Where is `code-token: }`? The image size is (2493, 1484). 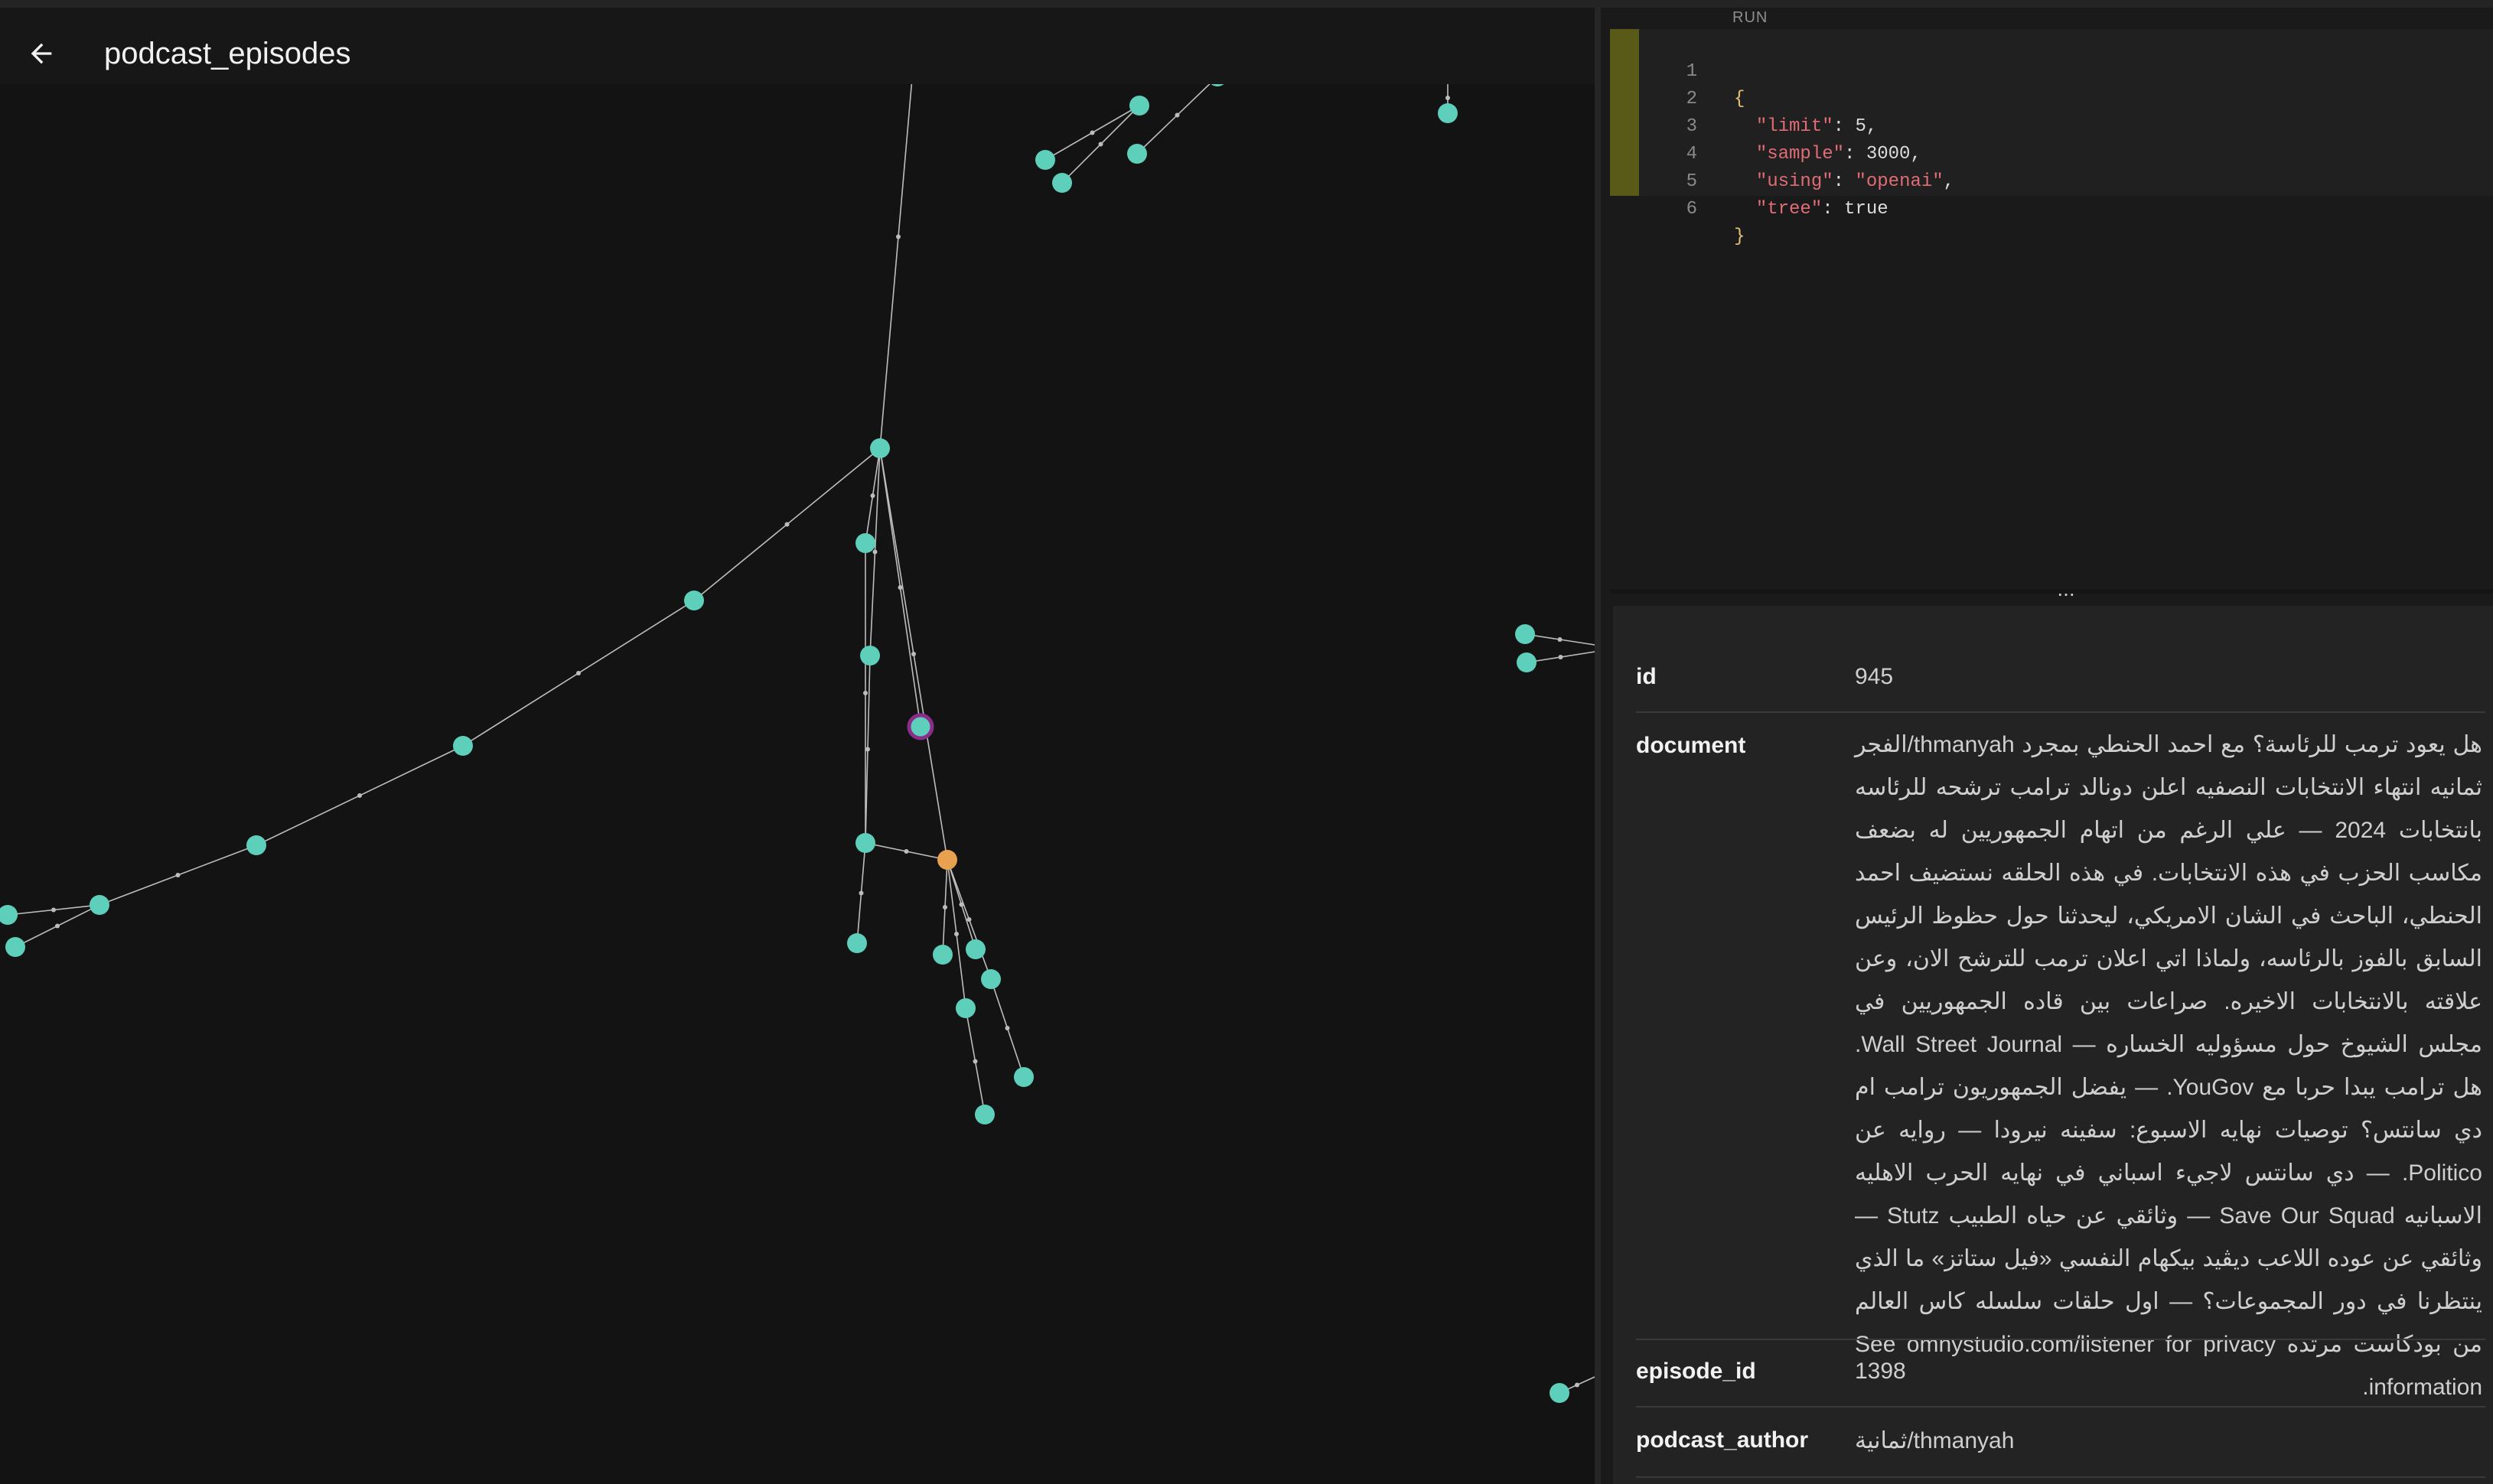
code-token: } is located at coordinates (1739, 236).